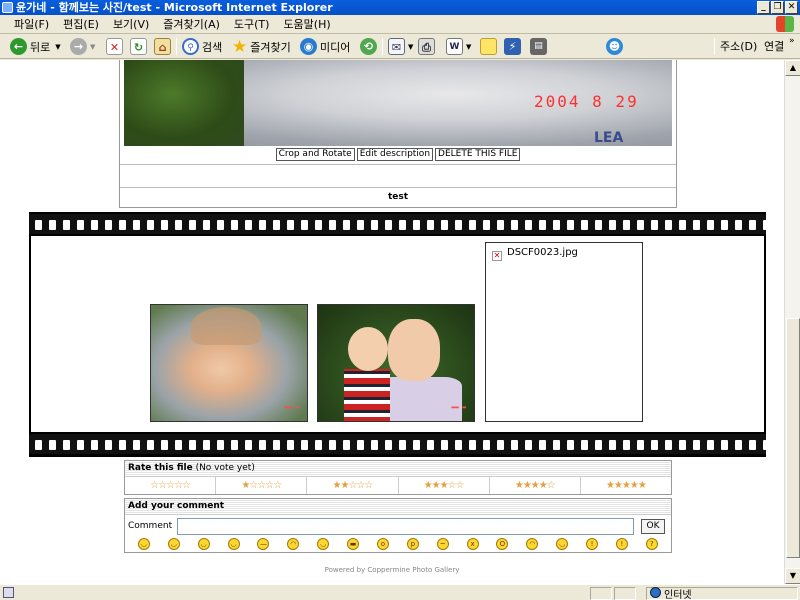 This screenshot has width=800, height=600. Describe the element at coordinates (306, 24) in the screenshot. I see `menu-help: 도움말(H)` at that location.